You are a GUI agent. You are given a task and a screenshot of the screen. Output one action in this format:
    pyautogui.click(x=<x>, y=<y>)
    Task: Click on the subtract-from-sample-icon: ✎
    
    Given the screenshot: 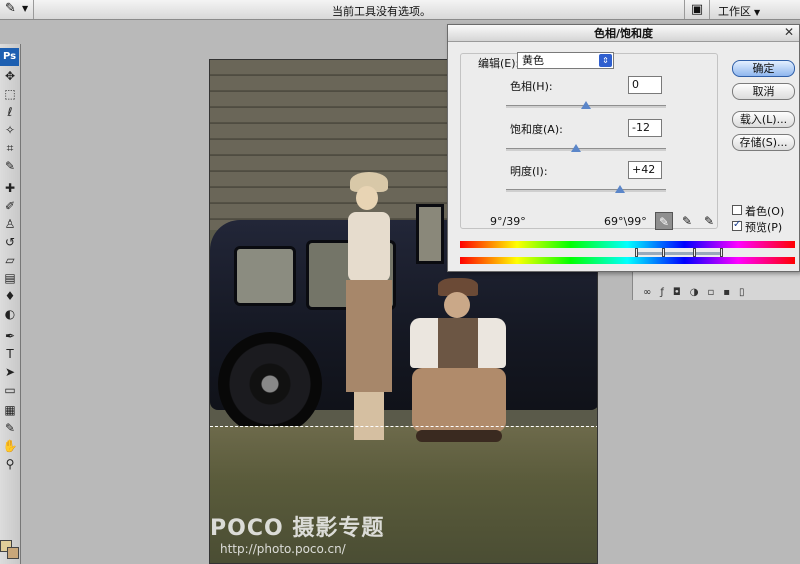 What is the action you would take?
    pyautogui.click(x=709, y=221)
    